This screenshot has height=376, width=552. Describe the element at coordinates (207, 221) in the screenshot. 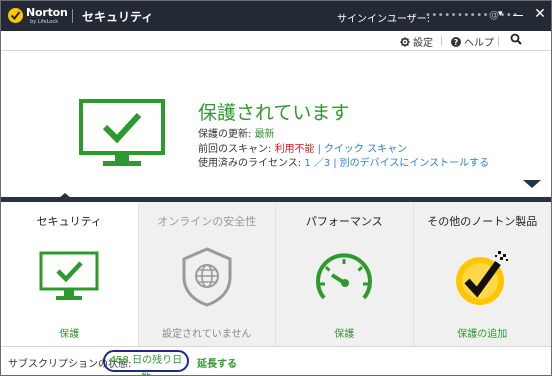

I see `tile-title: オンラインの安全性` at that location.